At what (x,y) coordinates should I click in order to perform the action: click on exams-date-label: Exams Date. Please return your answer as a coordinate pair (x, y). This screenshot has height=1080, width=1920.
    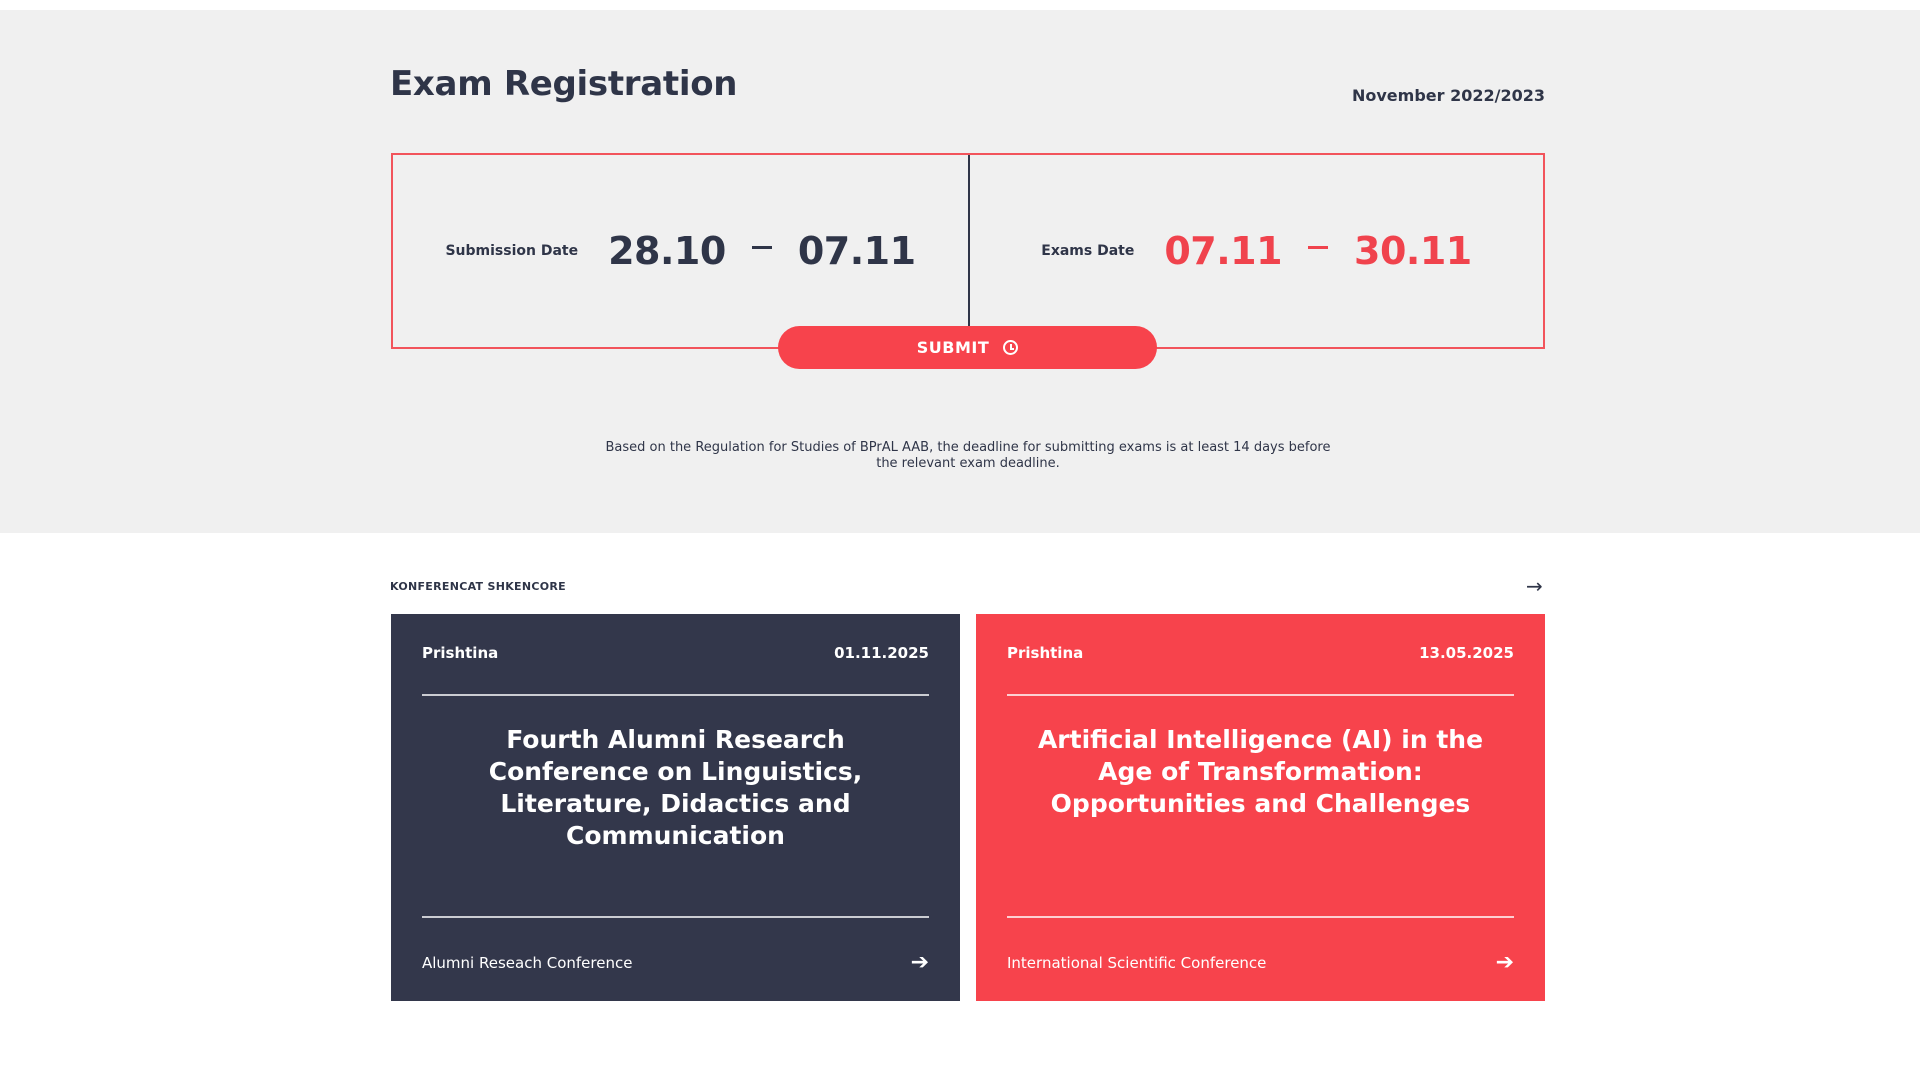
    Looking at the image, I should click on (1088, 251).